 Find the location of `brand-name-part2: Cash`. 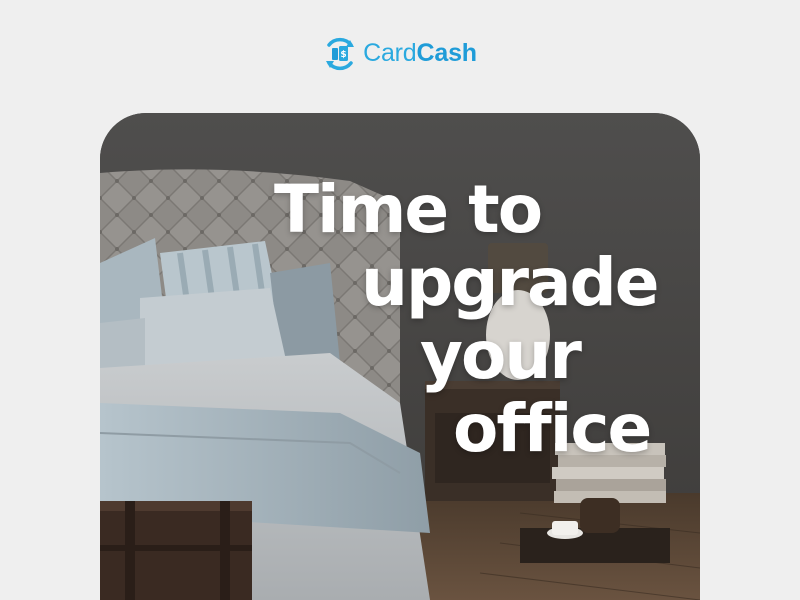

brand-name-part2: Cash is located at coordinates (447, 53).